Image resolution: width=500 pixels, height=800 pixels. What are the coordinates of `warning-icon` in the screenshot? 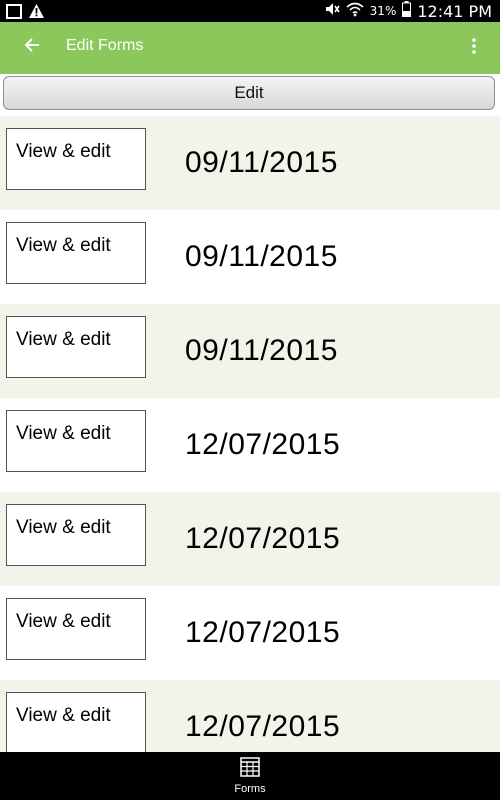 It's located at (36, 13).